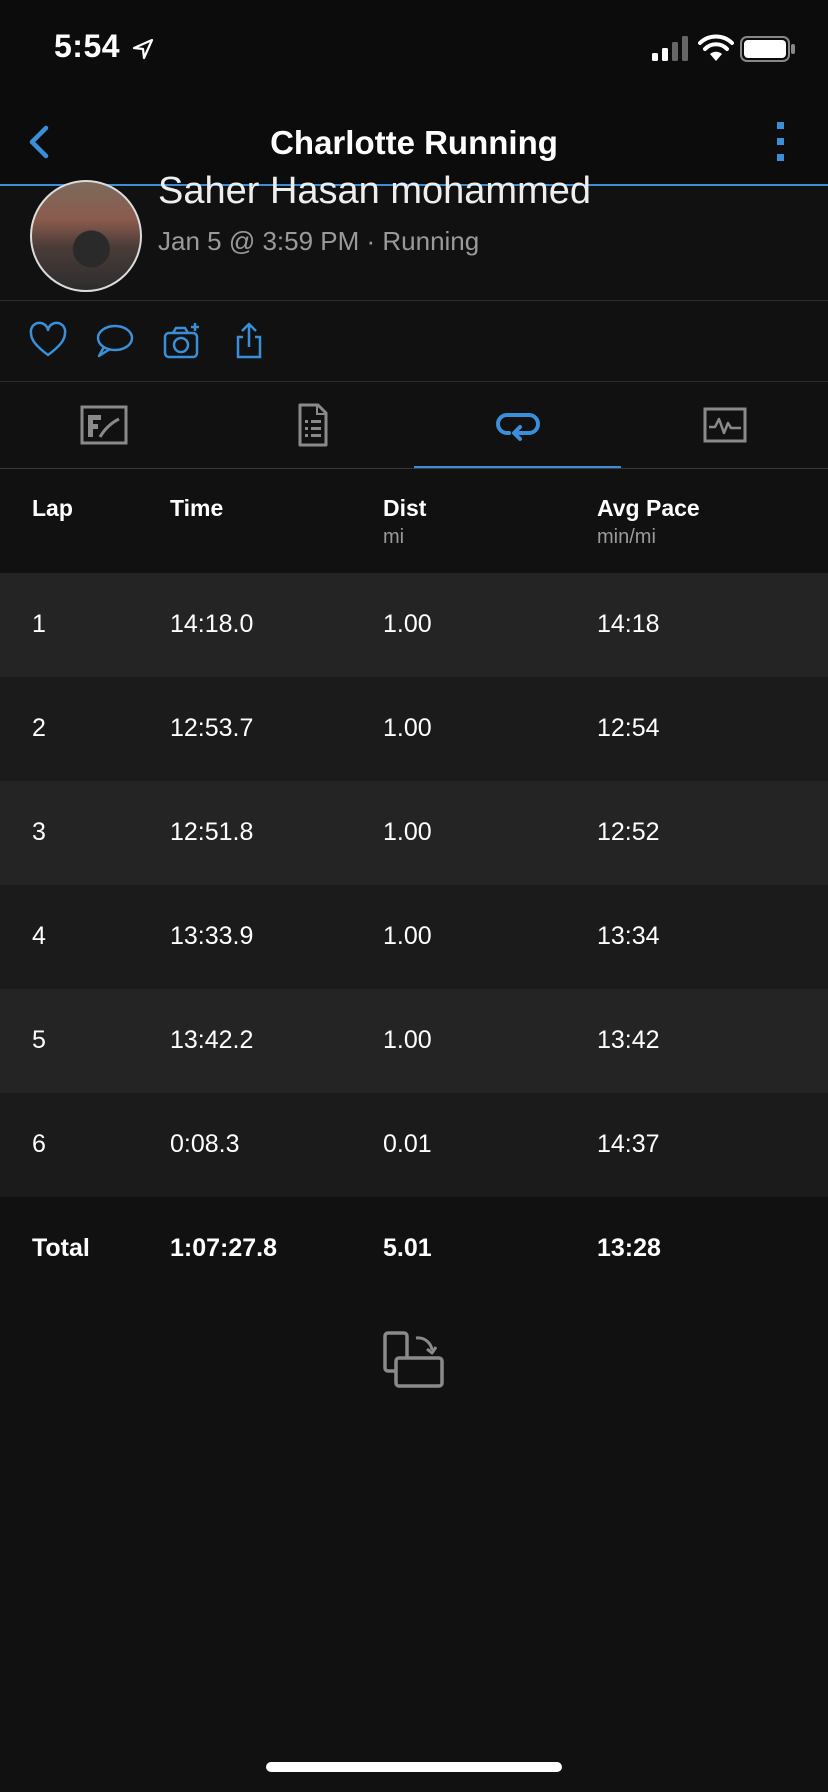 The width and height of the screenshot is (828, 1792). I want to click on user-name: Saher Hasan mohammed, so click(374, 191).